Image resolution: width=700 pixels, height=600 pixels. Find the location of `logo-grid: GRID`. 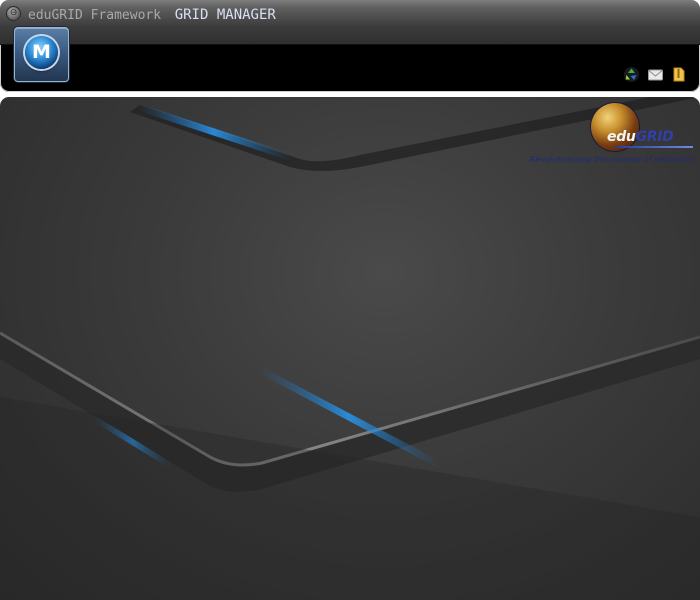

logo-grid: GRID is located at coordinates (654, 137).